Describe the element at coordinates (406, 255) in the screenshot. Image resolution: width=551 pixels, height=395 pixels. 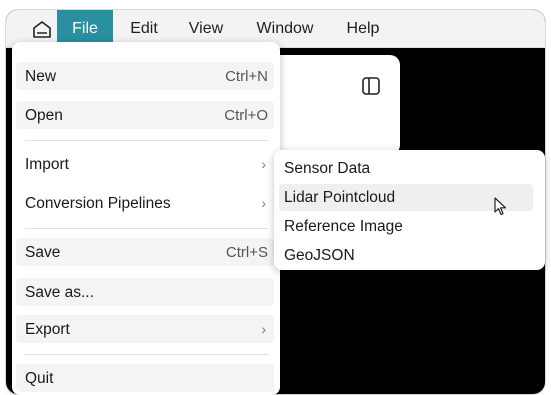
I see `submenu-item-geojson: GeoJSON` at that location.